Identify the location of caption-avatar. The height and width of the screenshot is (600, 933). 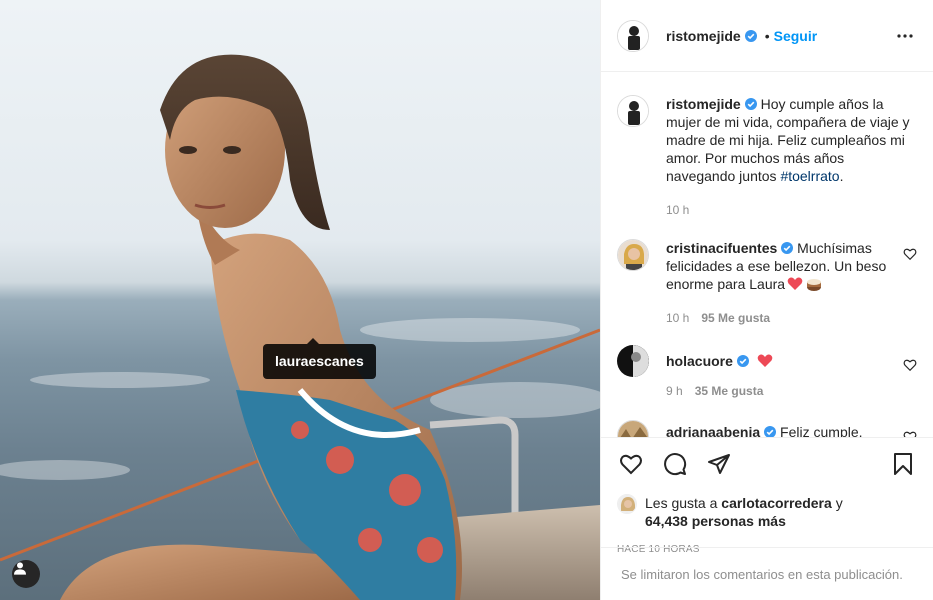
(633, 111).